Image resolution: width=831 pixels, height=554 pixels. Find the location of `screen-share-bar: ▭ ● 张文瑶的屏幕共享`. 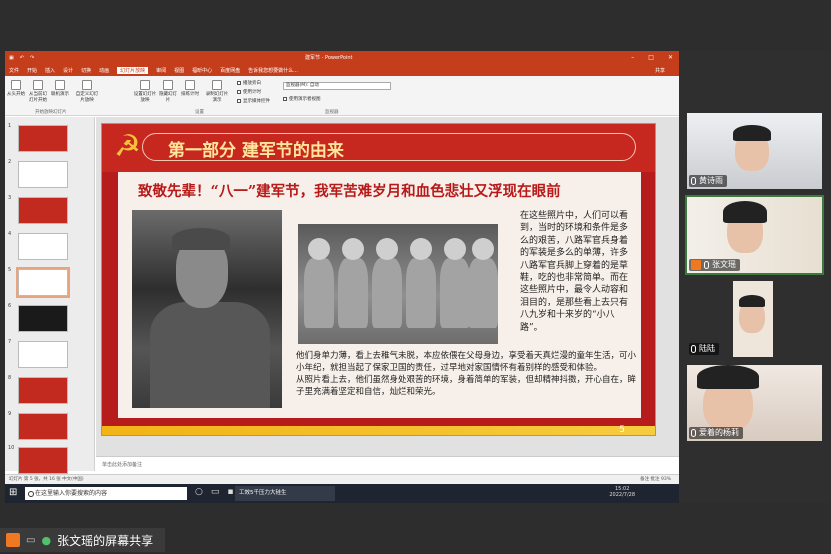

screen-share-bar: ▭ ● 张文瑶的屏幕共享 is located at coordinates (82, 540).